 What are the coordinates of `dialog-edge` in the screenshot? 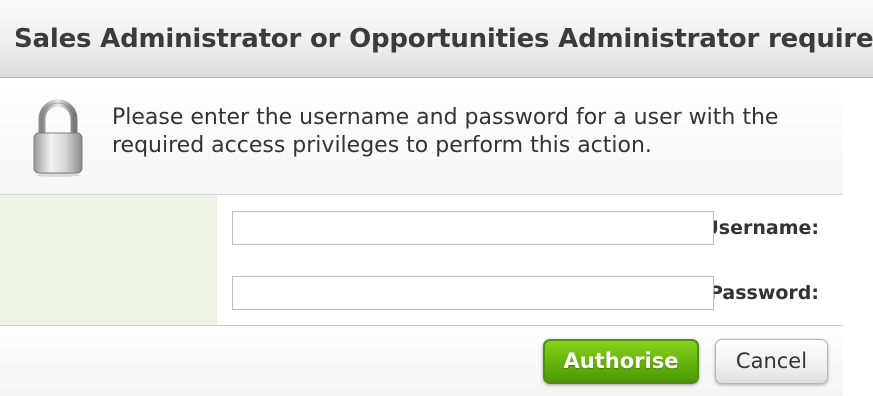 It's located at (858, 237).